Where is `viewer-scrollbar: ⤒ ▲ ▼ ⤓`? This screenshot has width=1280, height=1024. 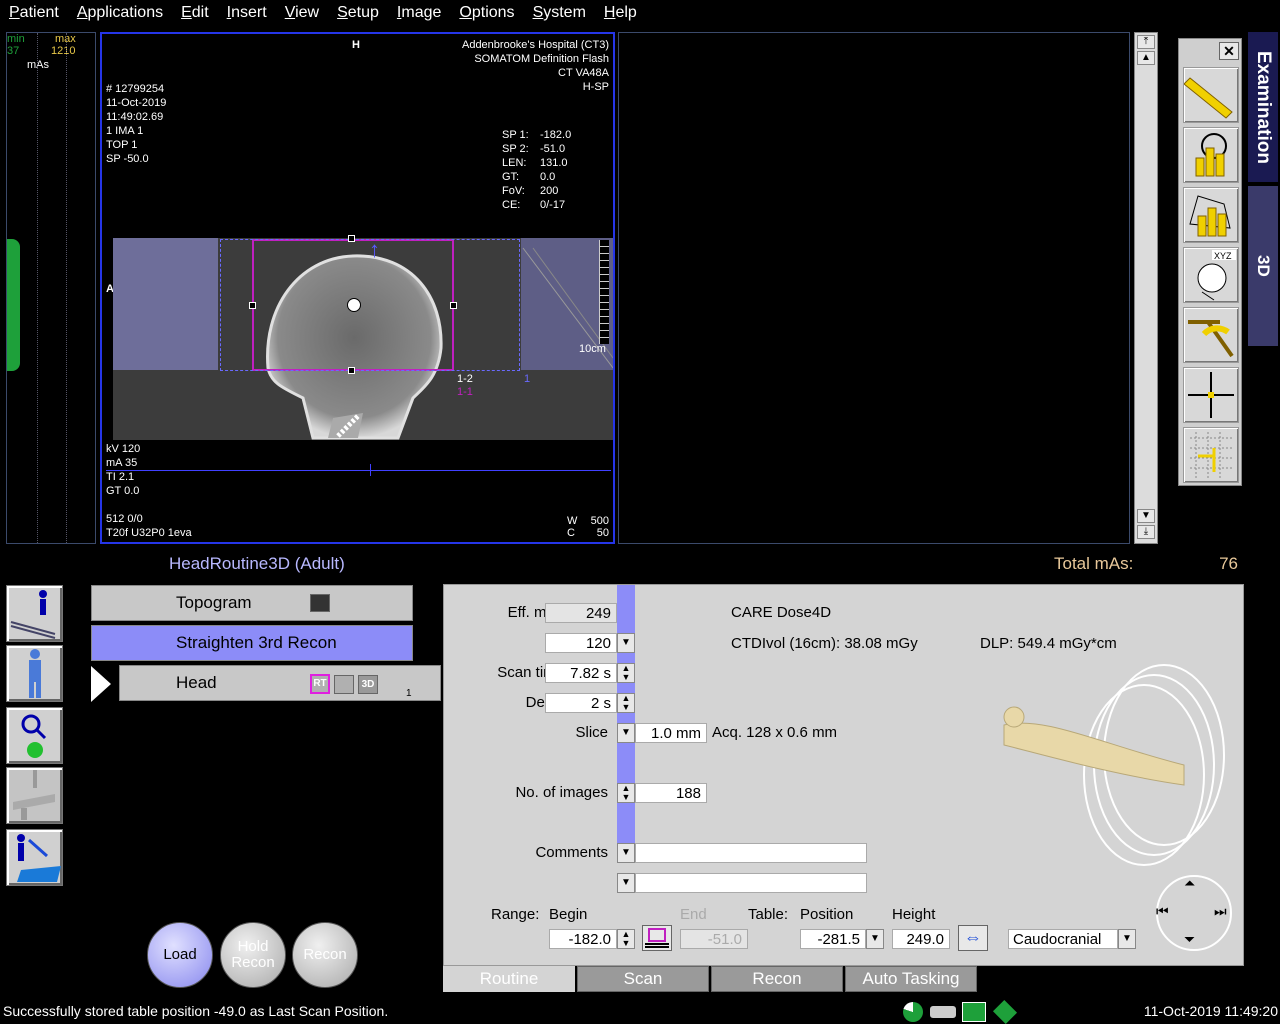 viewer-scrollbar: ⤒ ▲ ▼ ⤓ is located at coordinates (1146, 288).